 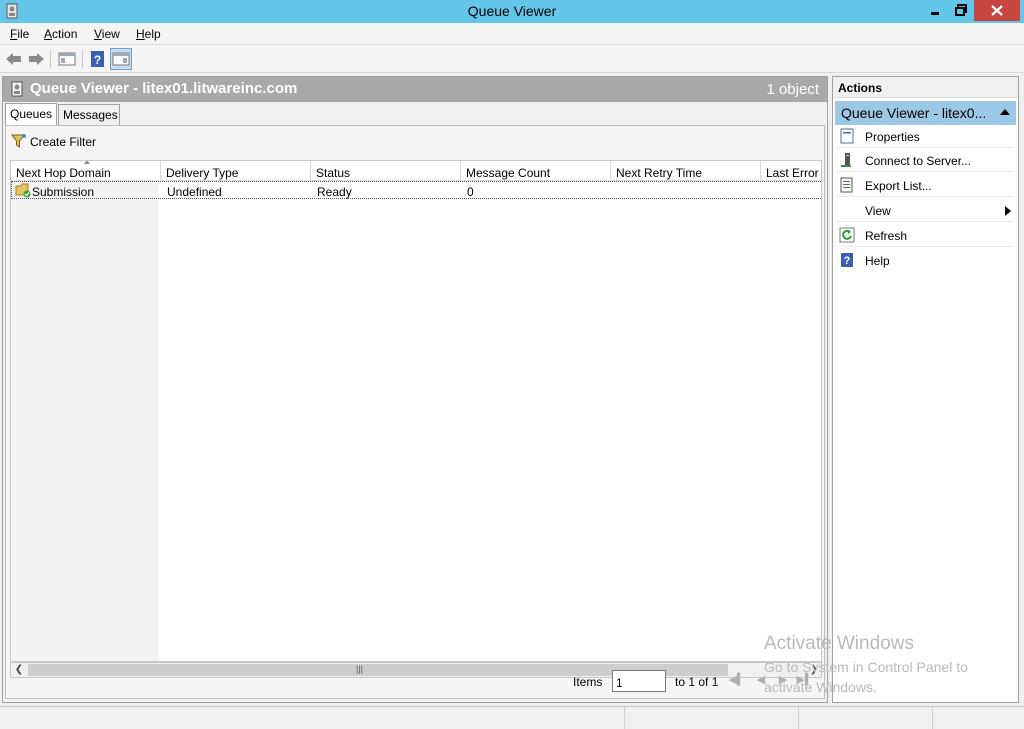 I want to click on action-label: View, so click(x=878, y=211).